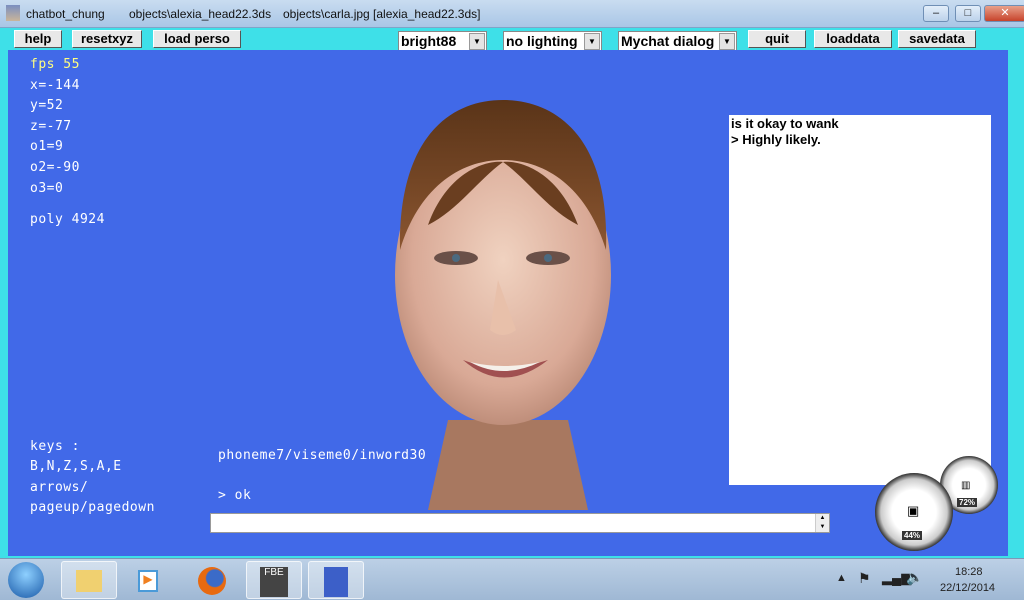 This screenshot has height=600, width=1024. What do you see at coordinates (967, 588) in the screenshot?
I see `clock-date: 22/12/2014` at bounding box center [967, 588].